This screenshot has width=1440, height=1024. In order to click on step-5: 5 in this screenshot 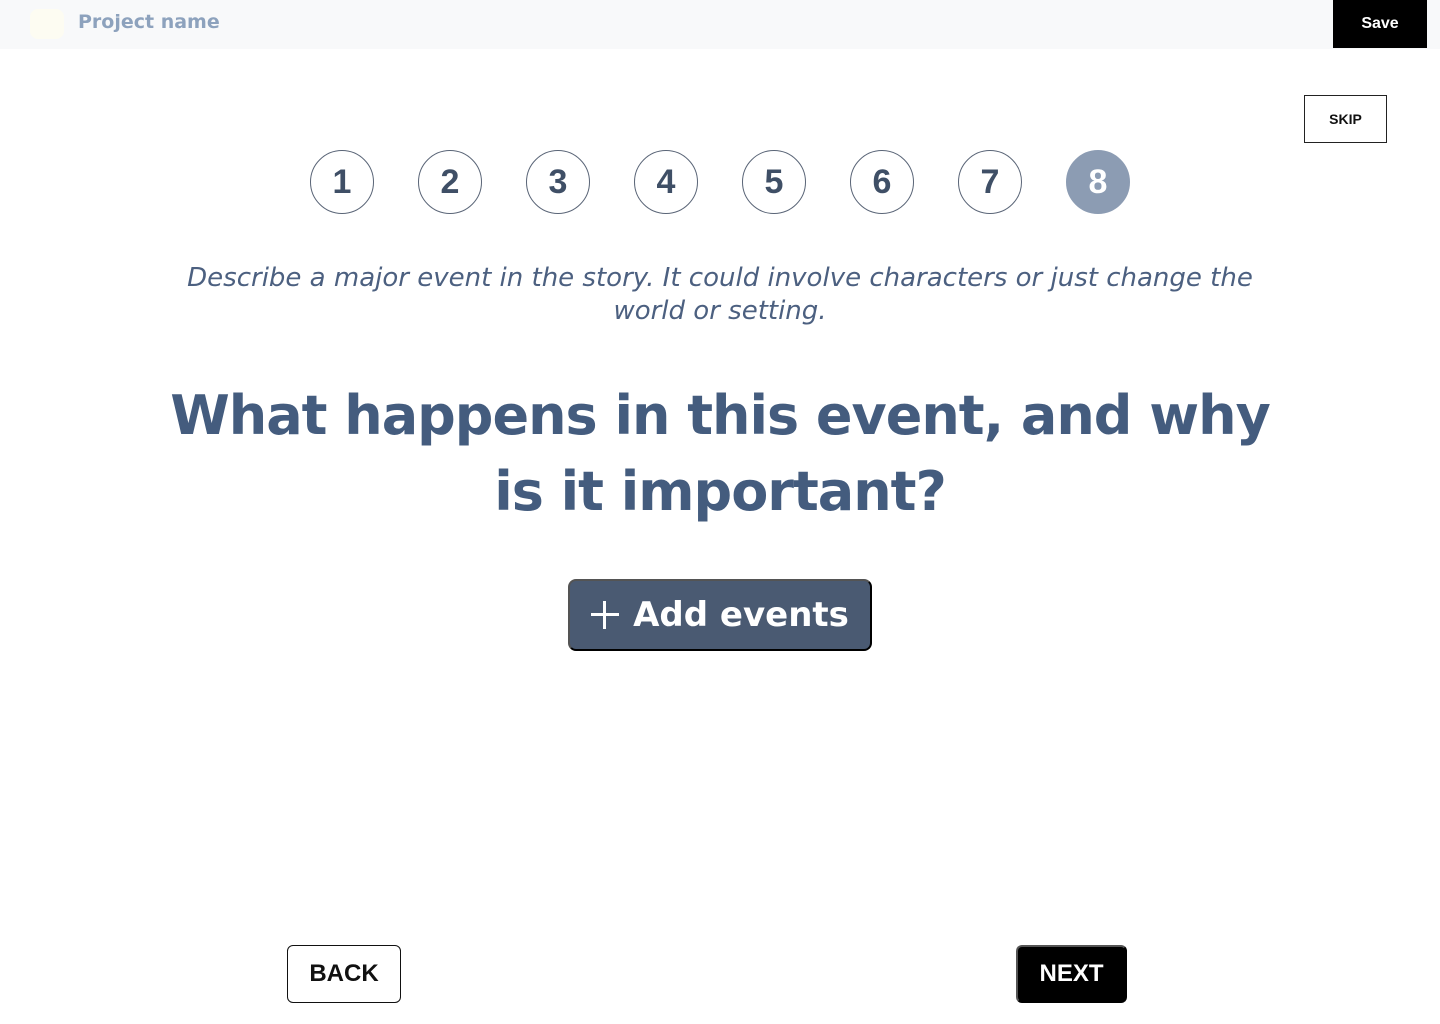, I will do `click(774, 182)`.